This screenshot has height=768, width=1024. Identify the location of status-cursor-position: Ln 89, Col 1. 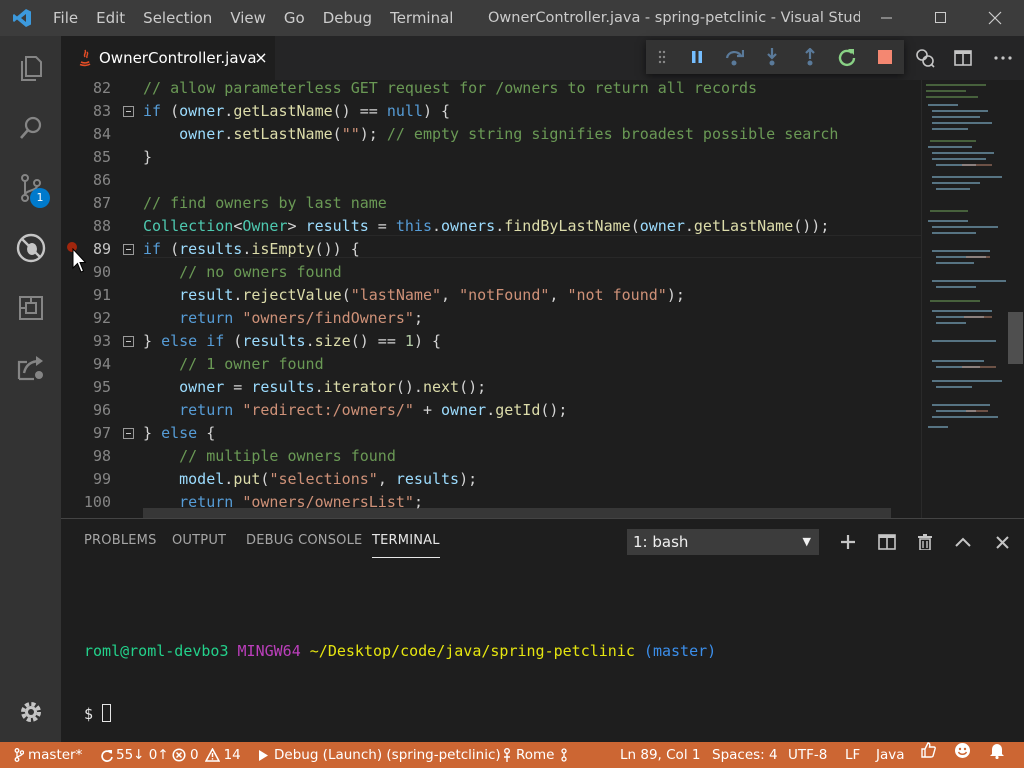
(660, 755).